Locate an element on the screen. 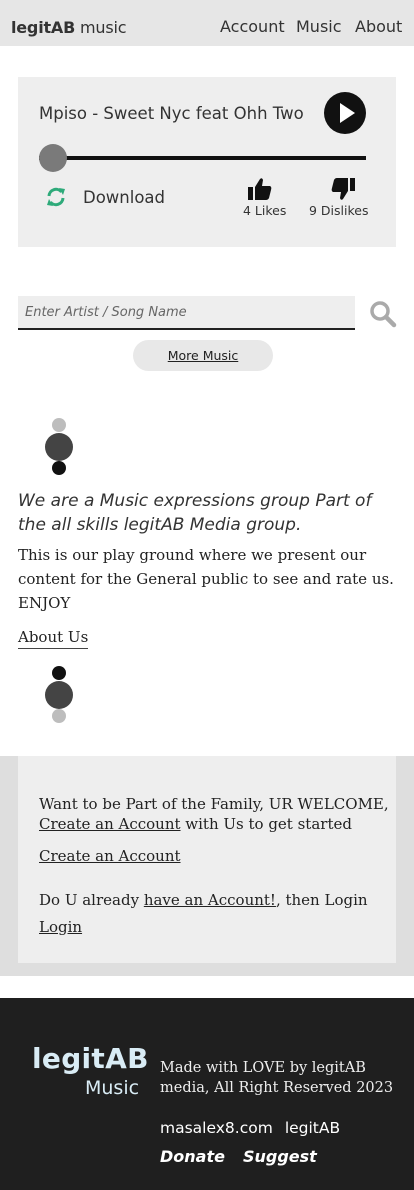  refresh-icon is located at coordinates (56, 197).